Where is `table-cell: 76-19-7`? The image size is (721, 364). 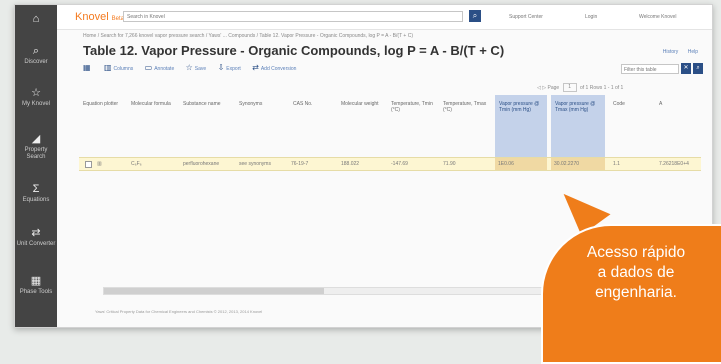 table-cell: 76-19-7 is located at coordinates (300, 164).